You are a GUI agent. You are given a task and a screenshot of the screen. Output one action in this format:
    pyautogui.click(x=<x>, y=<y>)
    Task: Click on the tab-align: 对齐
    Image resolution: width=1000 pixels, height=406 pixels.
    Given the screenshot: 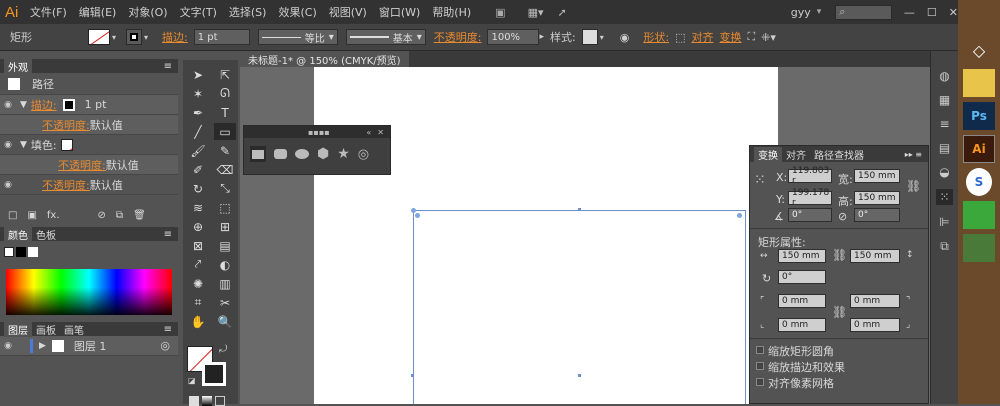 What is the action you would take?
    pyautogui.click(x=796, y=154)
    